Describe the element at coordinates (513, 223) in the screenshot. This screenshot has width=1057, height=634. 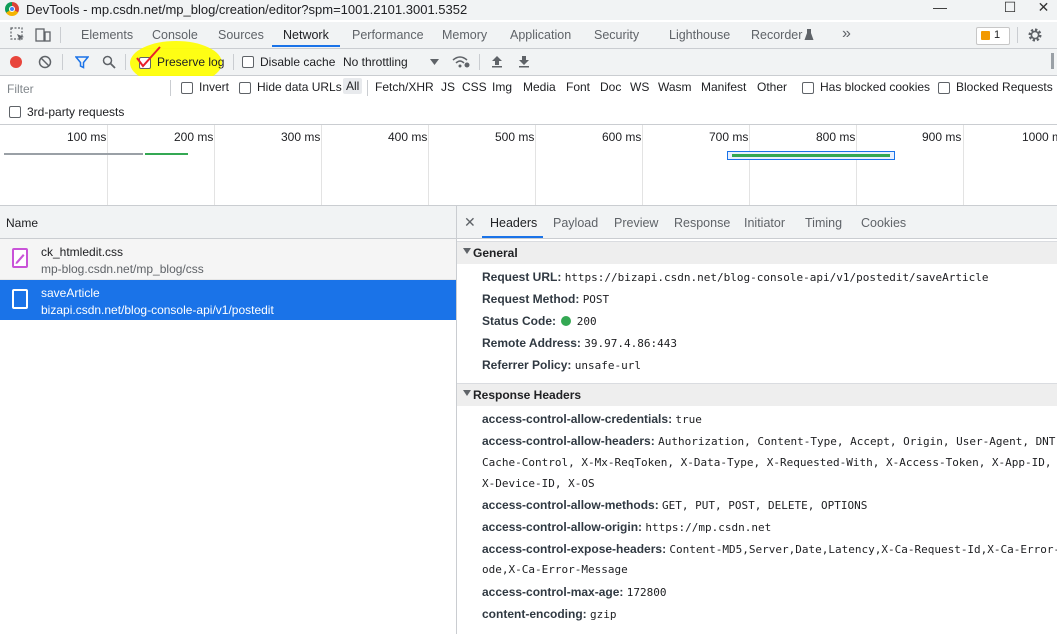
I see `tab-headers: Headers` at that location.